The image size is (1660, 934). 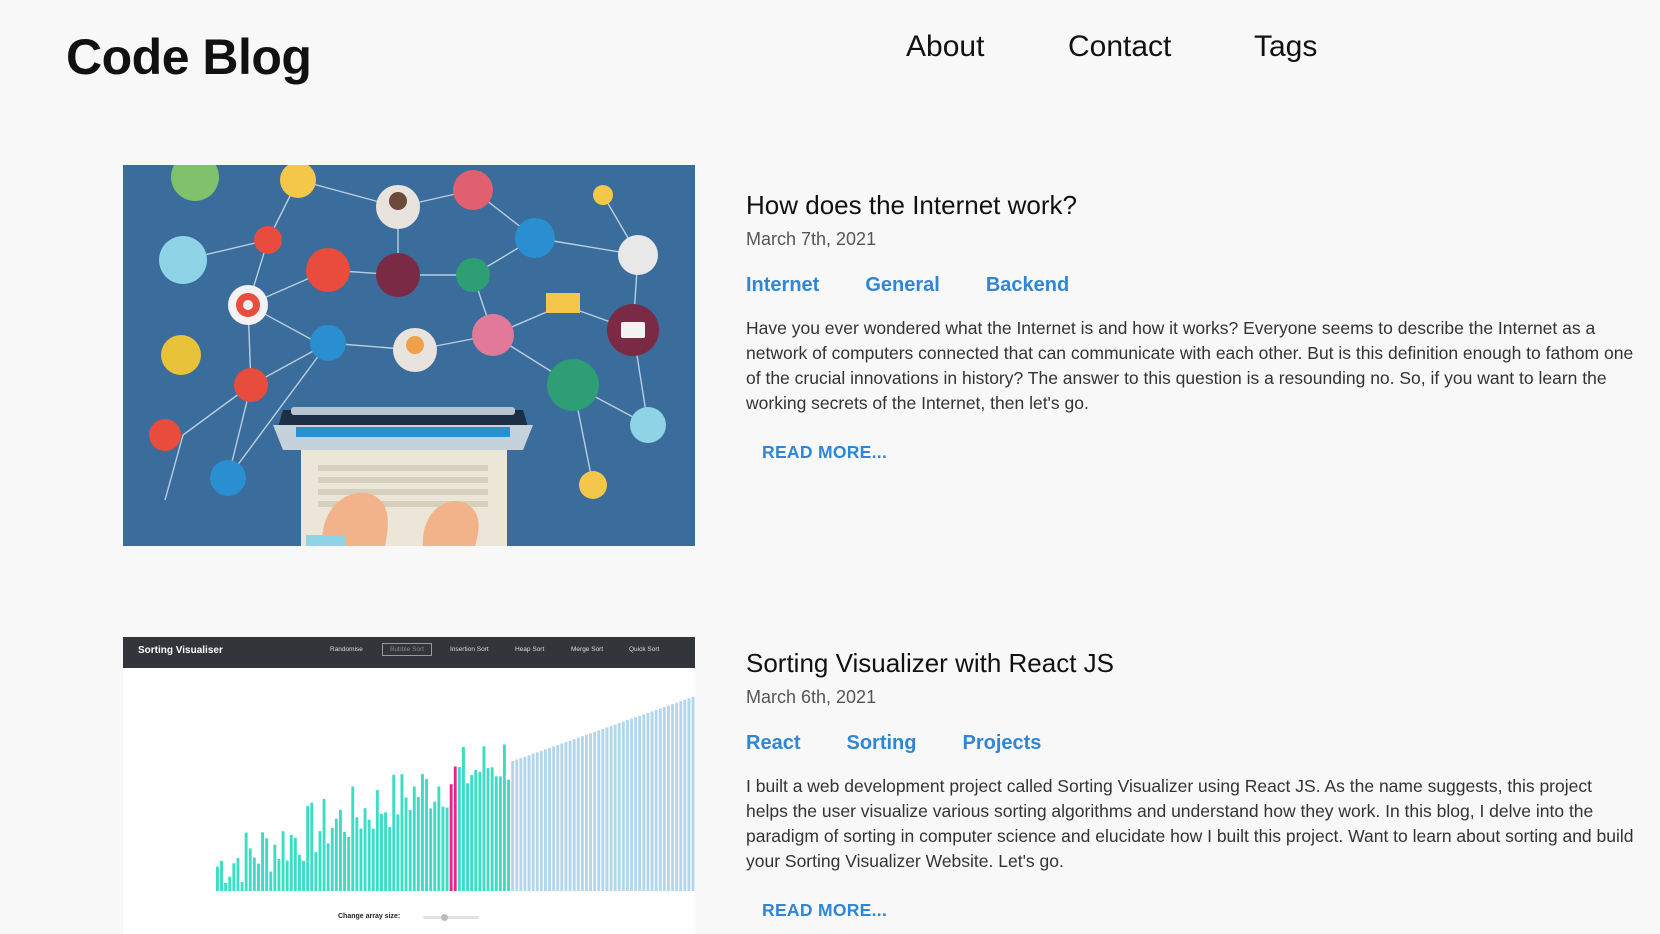 What do you see at coordinates (1027, 285) in the screenshot?
I see `tag-link: Backend` at bounding box center [1027, 285].